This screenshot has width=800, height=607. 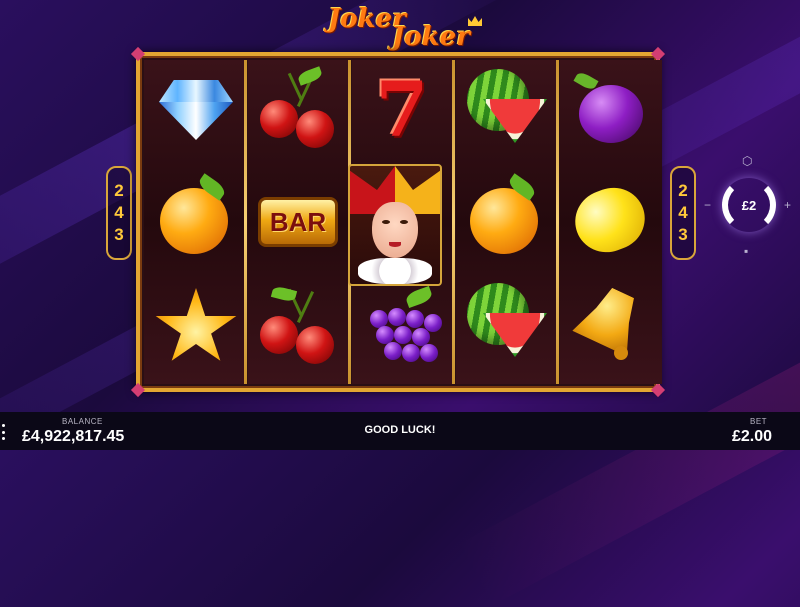 I want to click on bet-value: £2.00, so click(x=752, y=437).